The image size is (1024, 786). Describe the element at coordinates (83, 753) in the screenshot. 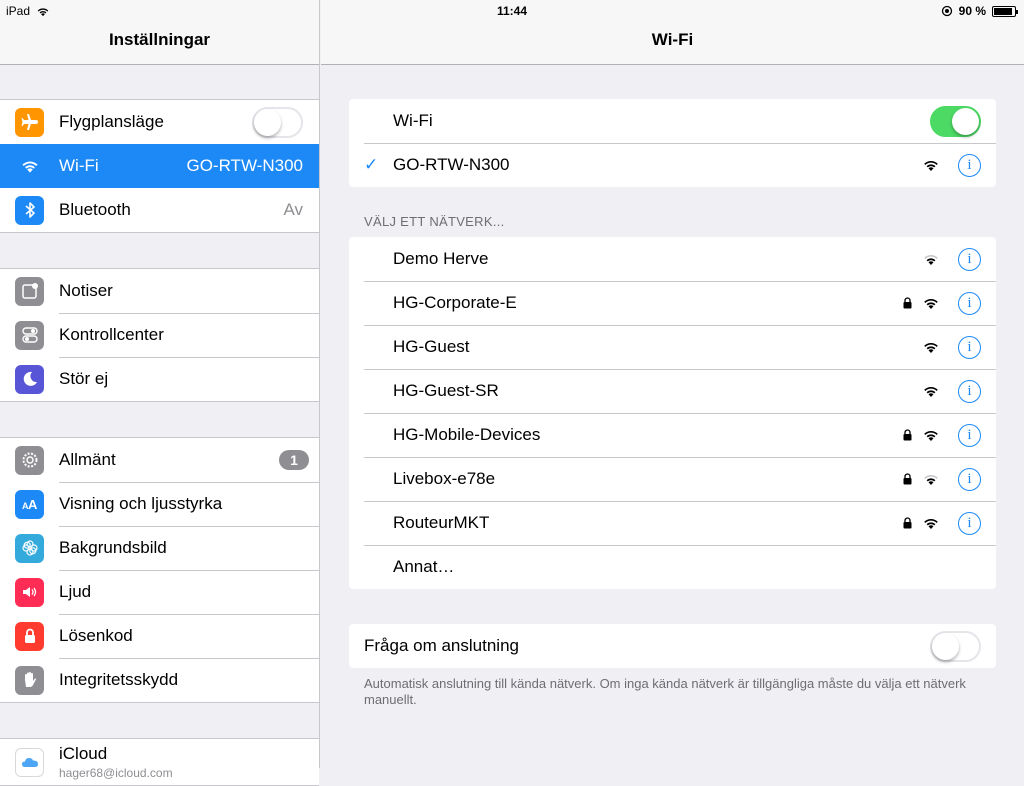

I see `icloud-label: iCloud` at that location.